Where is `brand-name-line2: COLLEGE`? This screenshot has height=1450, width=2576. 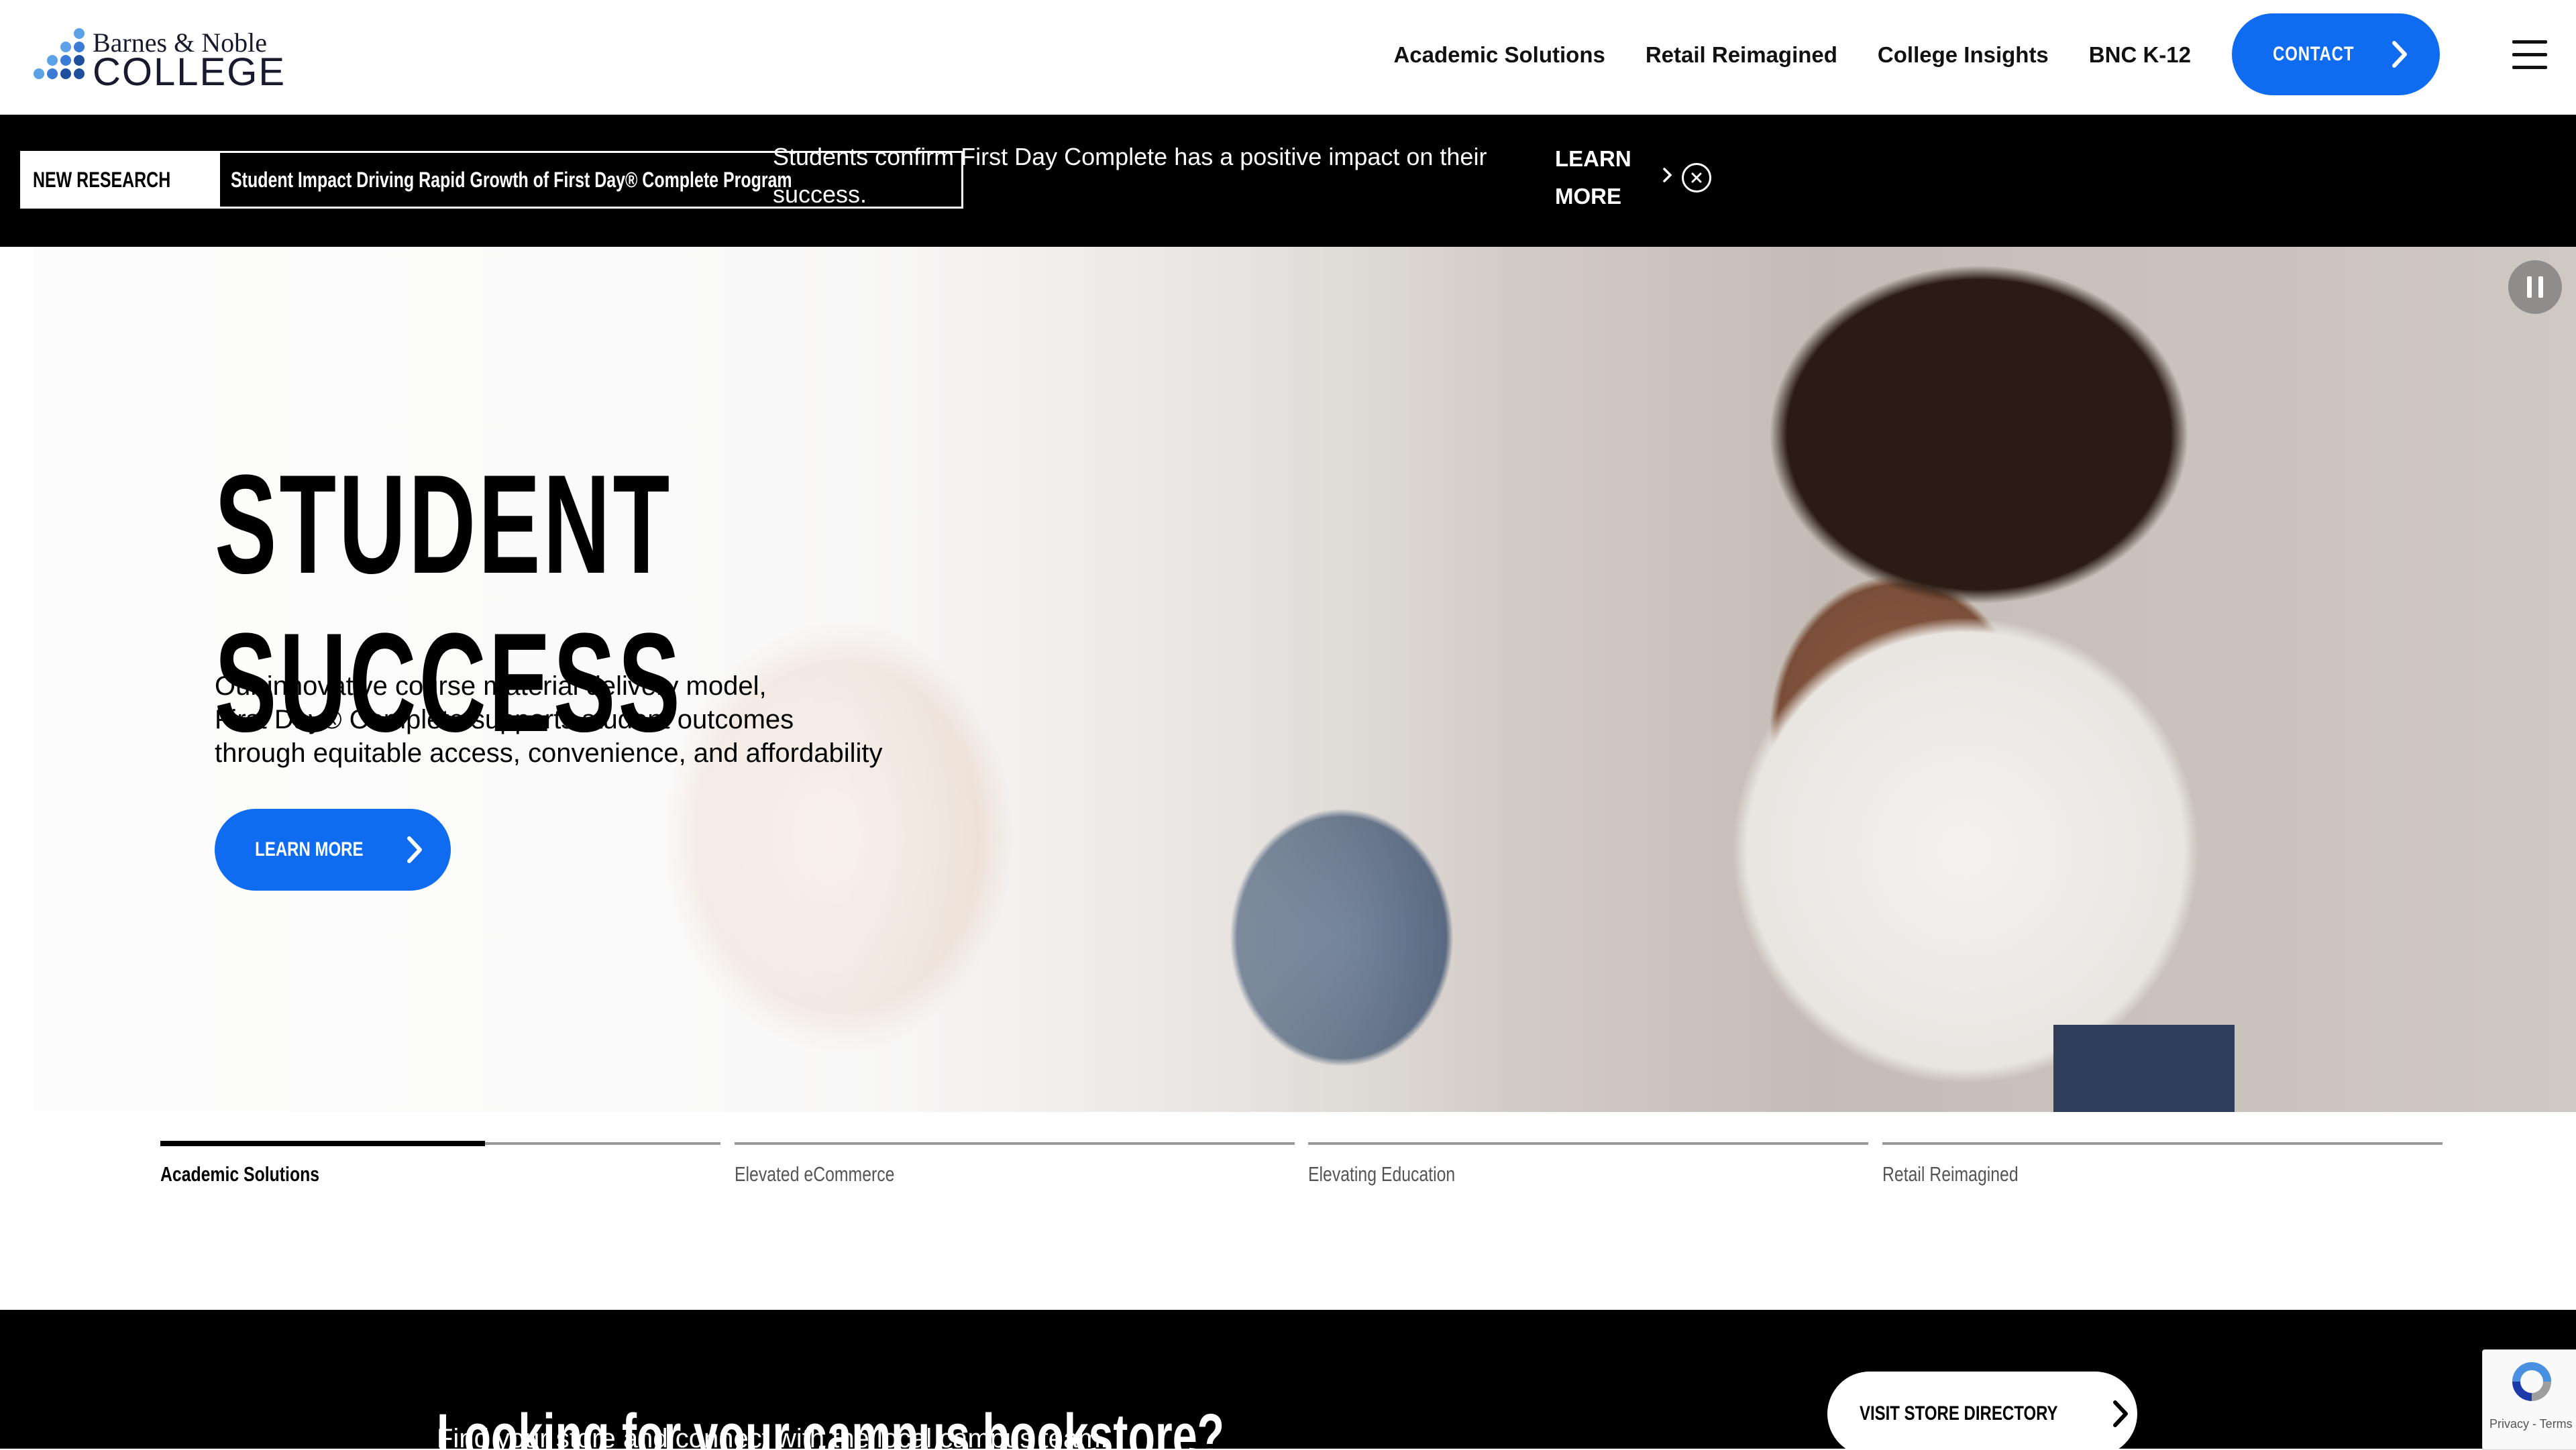
brand-name-line2: COLLEGE is located at coordinates (189, 72).